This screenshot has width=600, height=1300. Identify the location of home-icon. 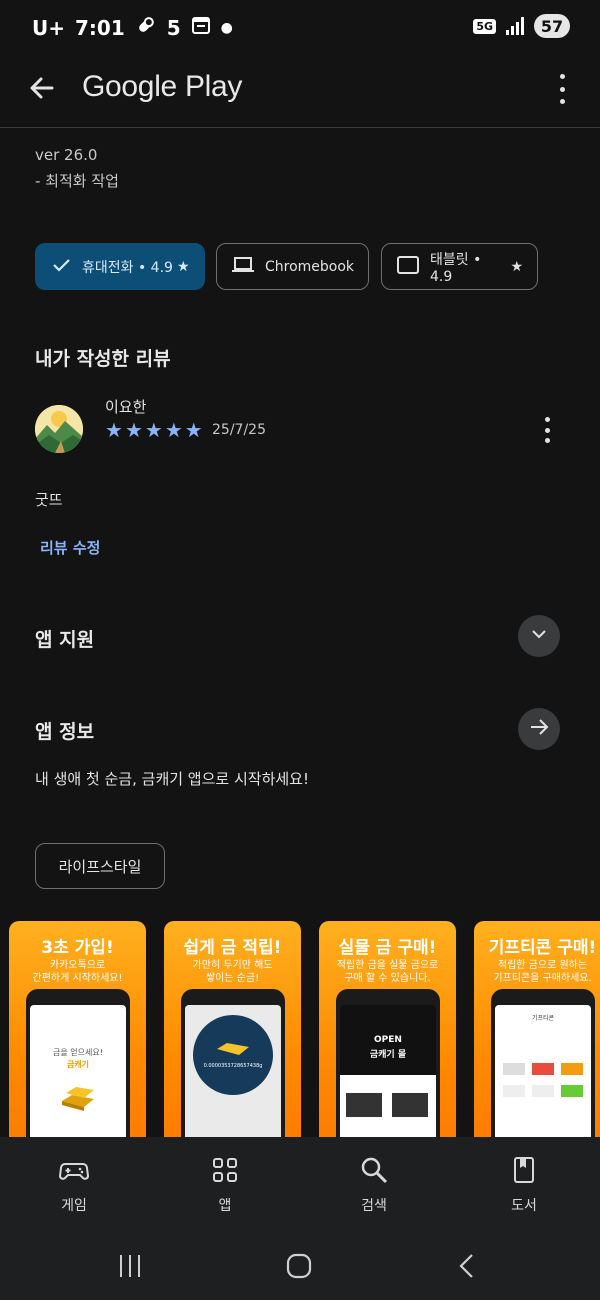
(299, 1268).